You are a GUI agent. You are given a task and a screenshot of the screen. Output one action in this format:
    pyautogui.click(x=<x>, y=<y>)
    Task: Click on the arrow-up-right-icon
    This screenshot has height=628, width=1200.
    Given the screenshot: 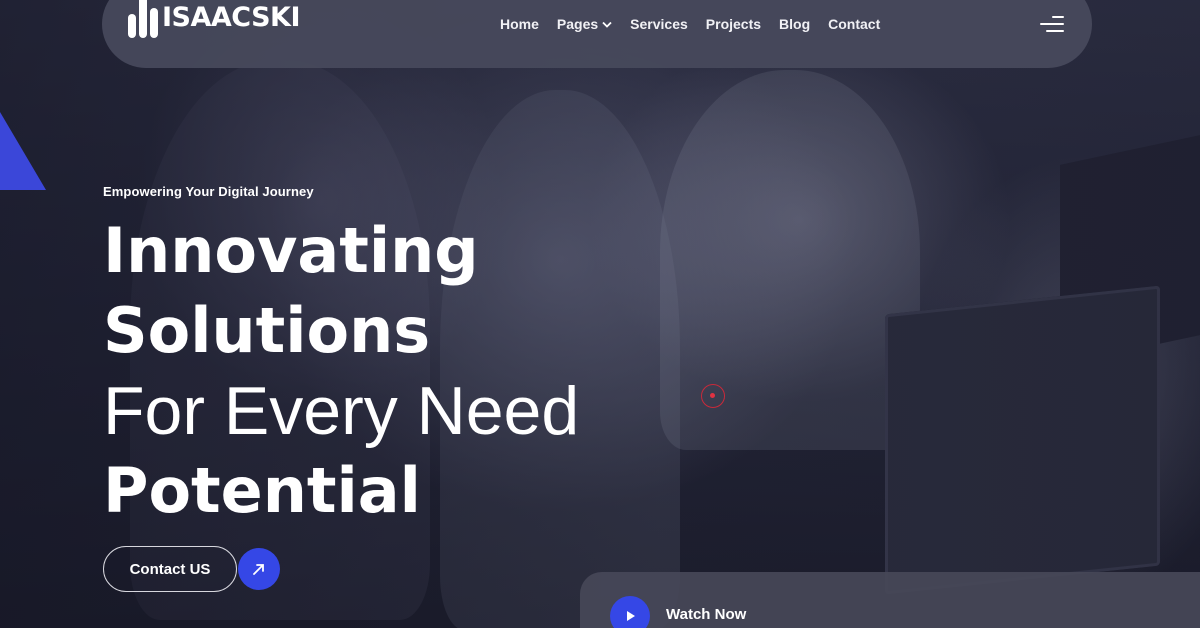 What is the action you would take?
    pyautogui.click(x=259, y=569)
    